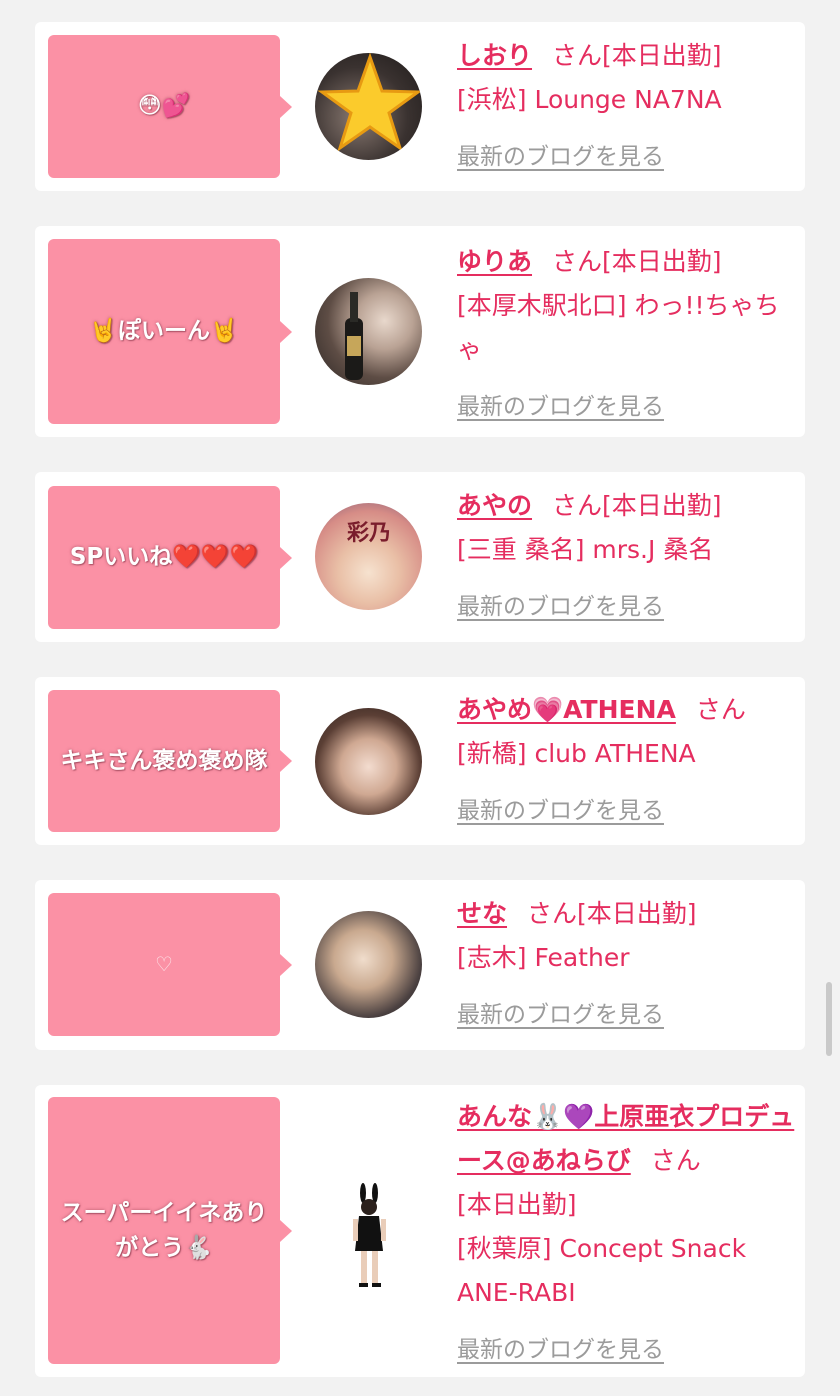  What do you see at coordinates (482, 913) in the screenshot?
I see `girl-name-link: せな` at bounding box center [482, 913].